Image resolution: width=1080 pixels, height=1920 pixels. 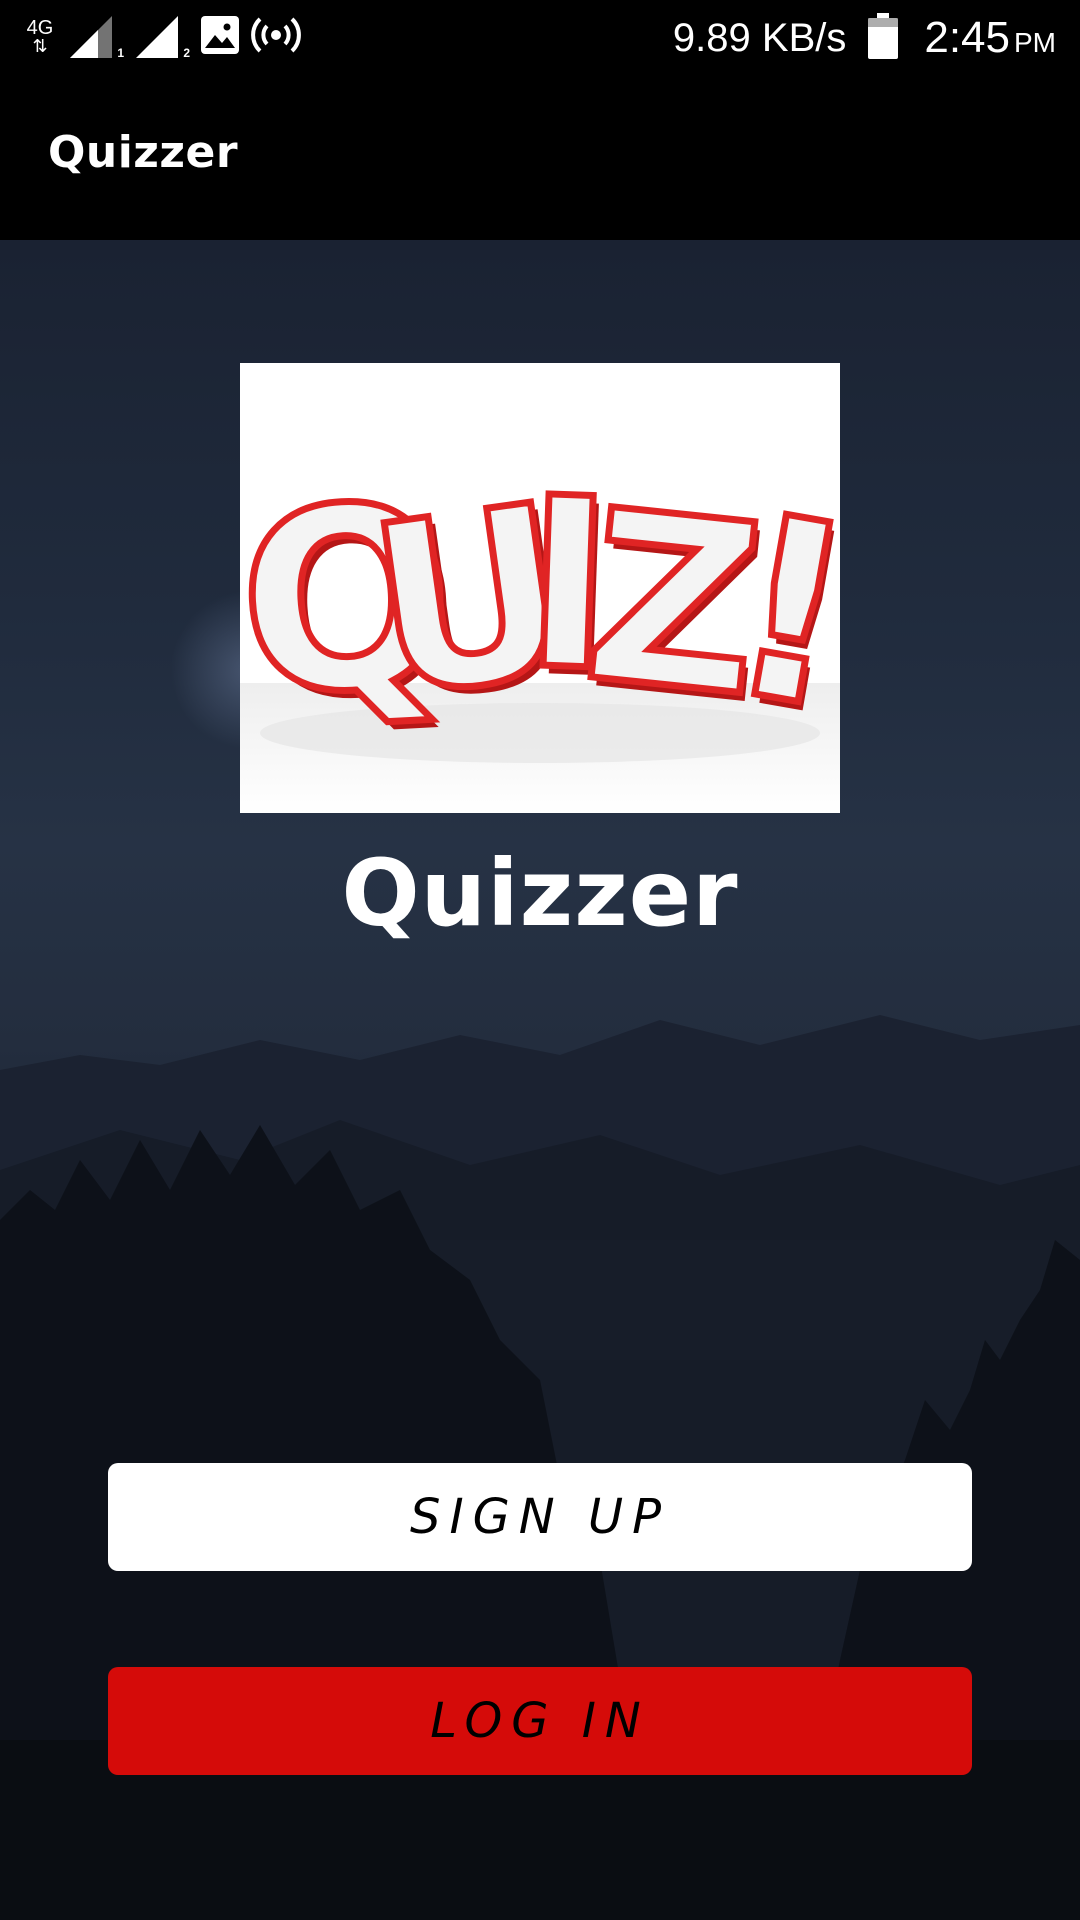 I want to click on status-bar-left: 4G ⇅ 1 2, so click(x=162, y=37).